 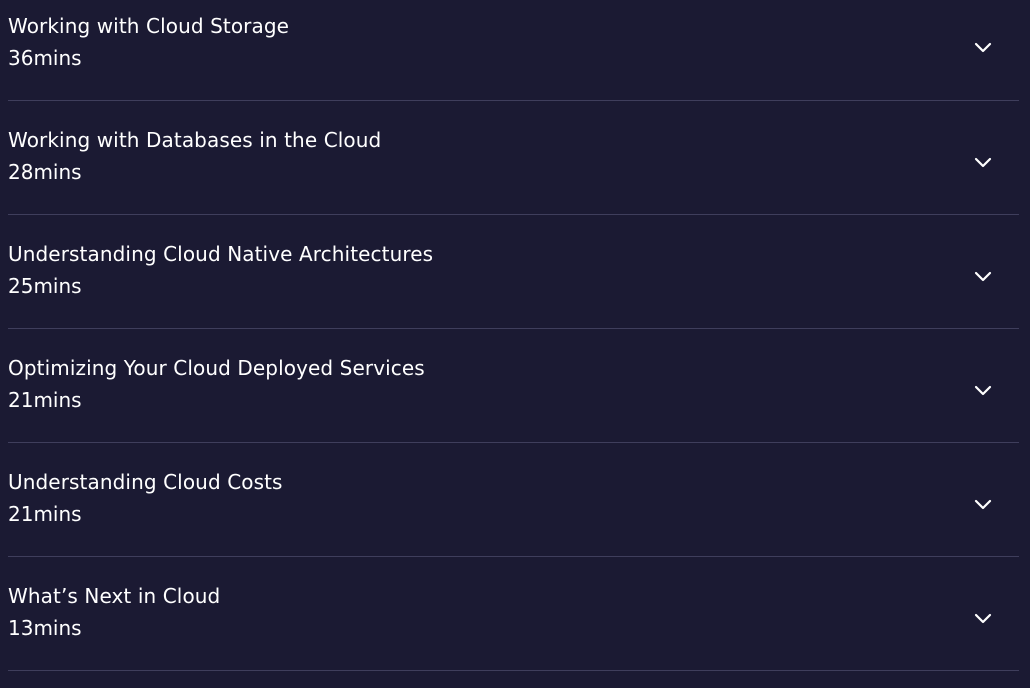 What do you see at coordinates (45, 172) in the screenshot?
I see `module-duration: 28mins` at bounding box center [45, 172].